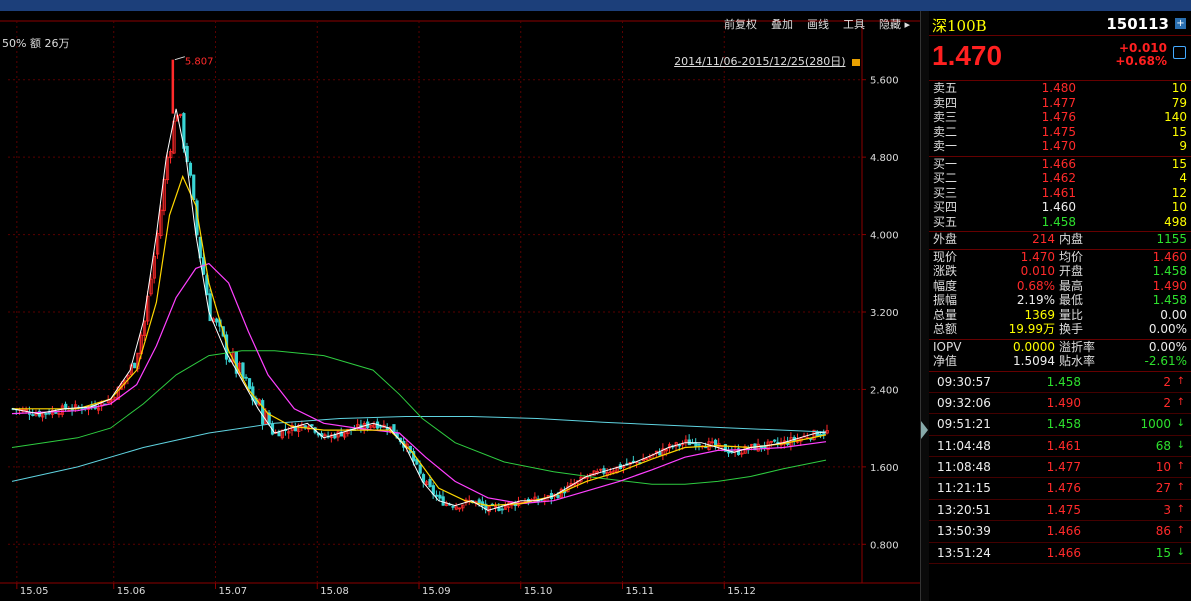 The image size is (1191, 601). Describe the element at coordinates (945, 271) in the screenshot. I see `stat-label: 涨跌` at that location.